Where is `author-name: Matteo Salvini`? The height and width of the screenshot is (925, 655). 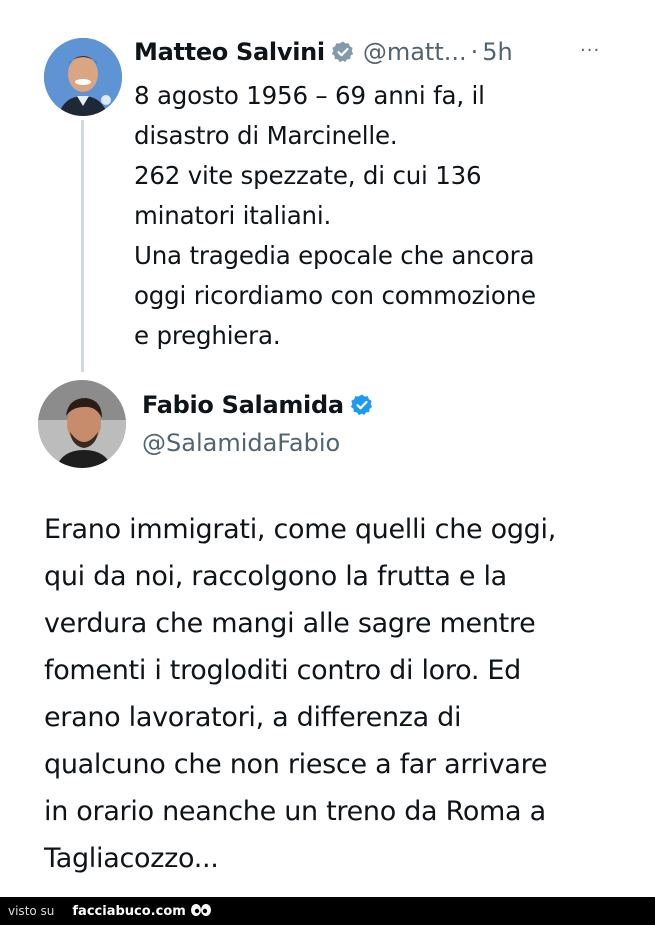 author-name: Matteo Salvini is located at coordinates (229, 52).